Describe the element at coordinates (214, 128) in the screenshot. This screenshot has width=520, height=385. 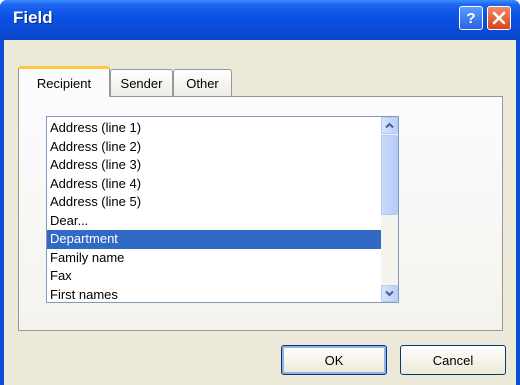
I see `list-item-address-line-1: Address (line 1)` at that location.